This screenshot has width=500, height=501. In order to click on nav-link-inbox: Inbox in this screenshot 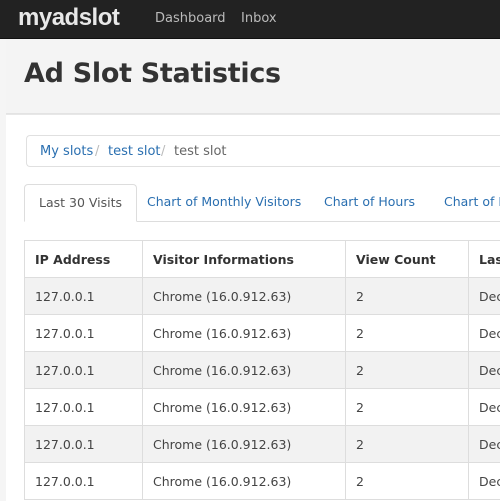, I will do `click(259, 18)`.